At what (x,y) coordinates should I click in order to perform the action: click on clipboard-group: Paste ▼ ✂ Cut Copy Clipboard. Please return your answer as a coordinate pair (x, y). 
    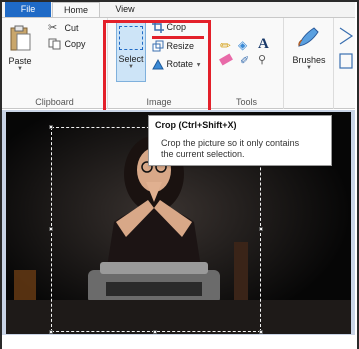
    Looking at the image, I should click on (55, 63).